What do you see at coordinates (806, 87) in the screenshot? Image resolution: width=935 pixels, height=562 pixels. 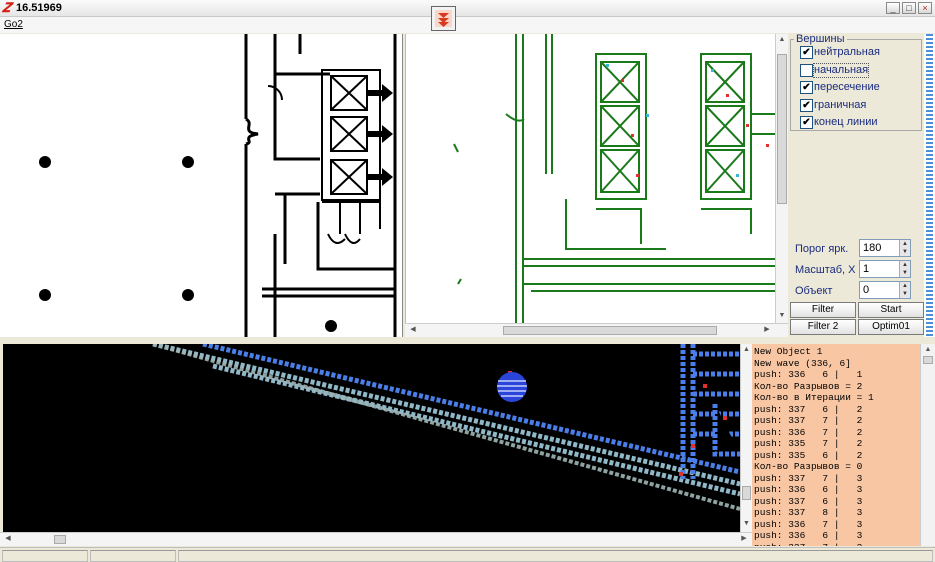 I see `checkbox-intersection: ✔` at bounding box center [806, 87].